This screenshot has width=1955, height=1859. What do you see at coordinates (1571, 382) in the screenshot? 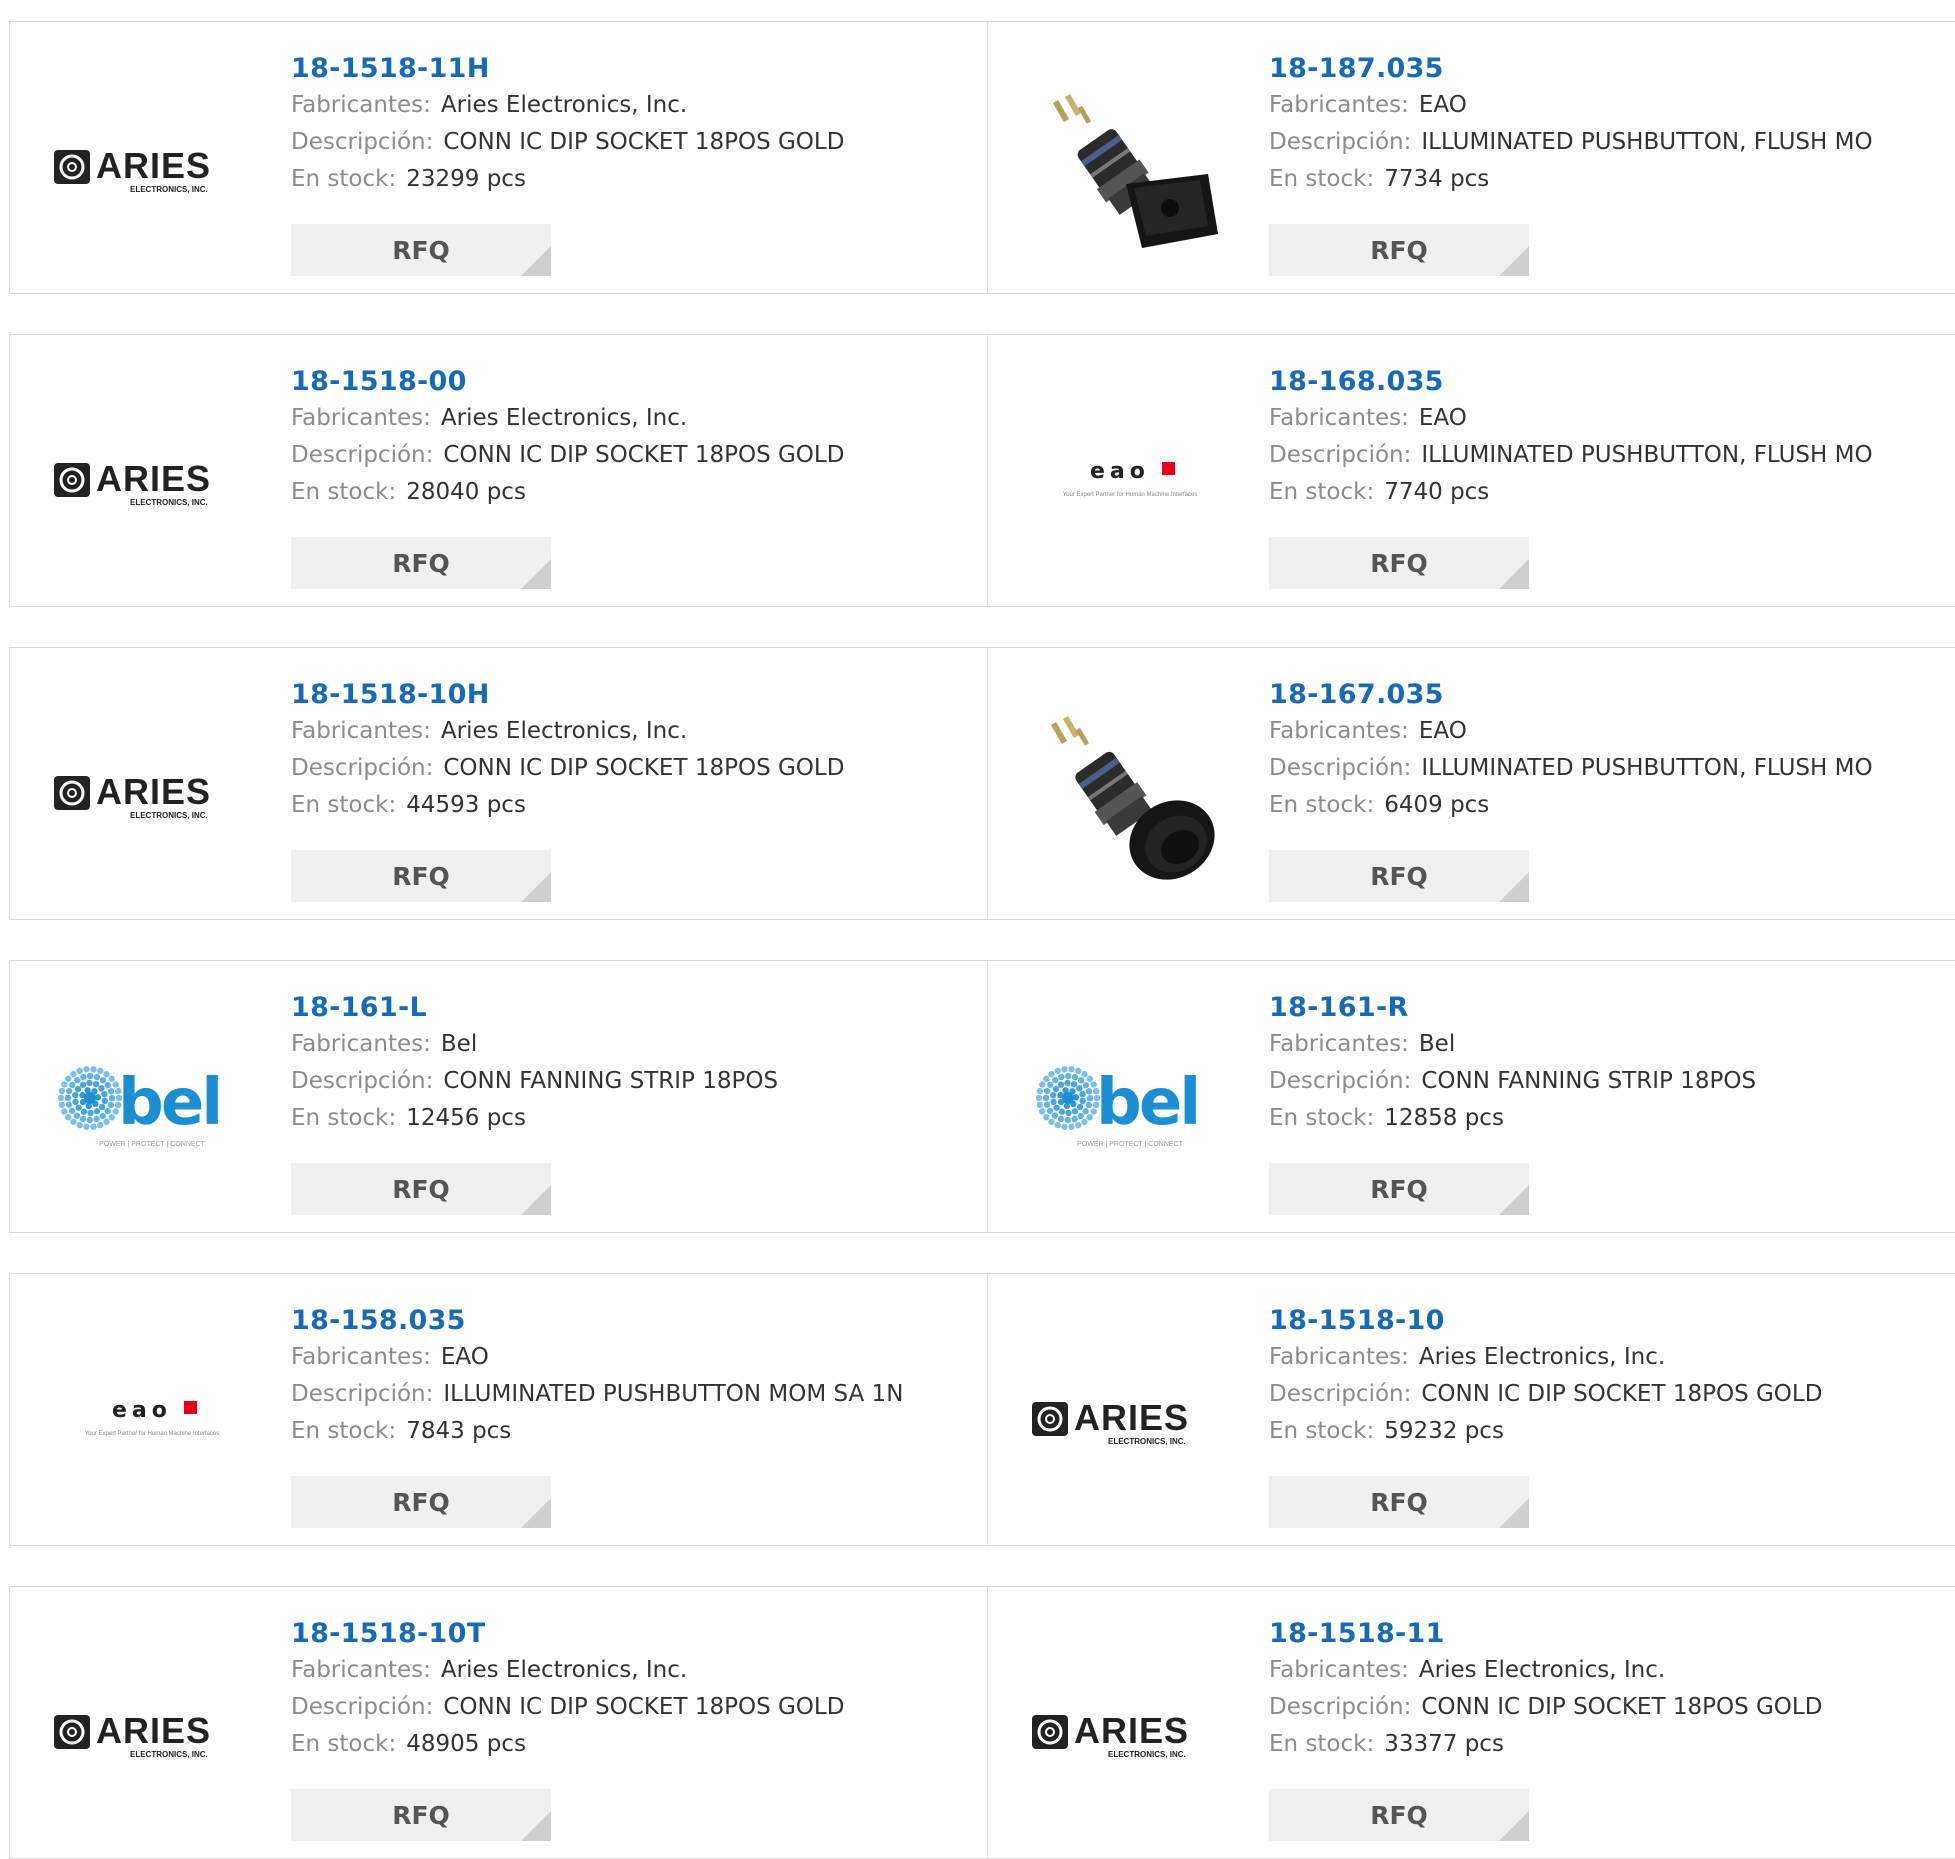
I see `part-number-link: 18-168.035` at bounding box center [1571, 382].